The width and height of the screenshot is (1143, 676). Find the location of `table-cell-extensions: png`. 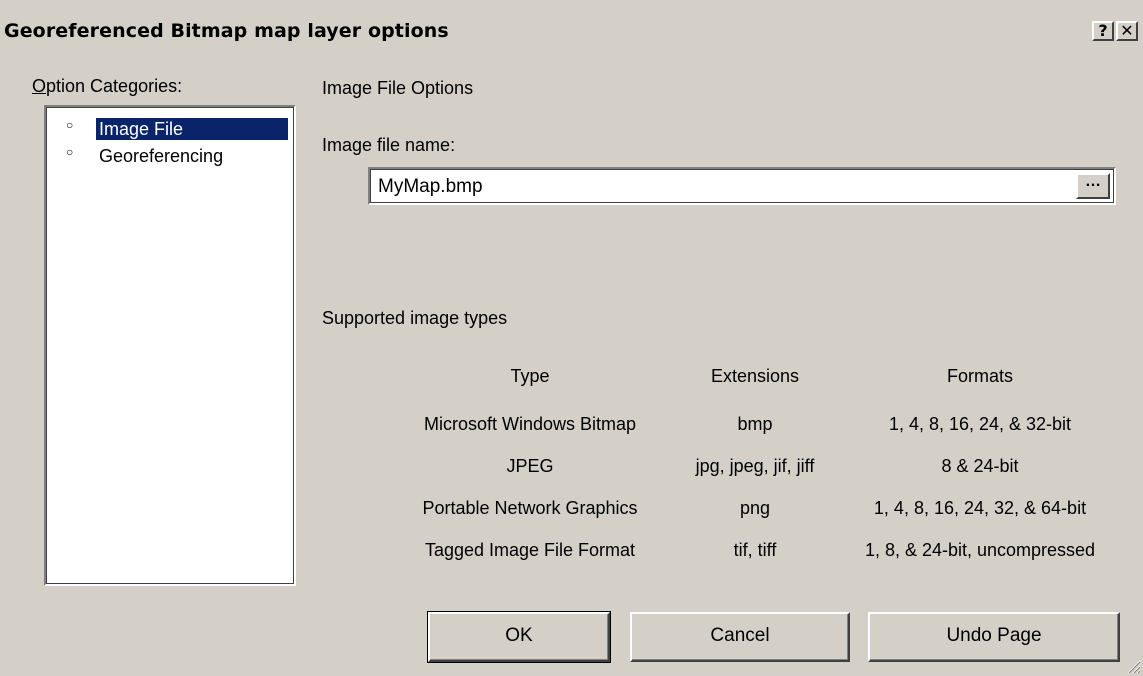

table-cell-extensions: png is located at coordinates (755, 508).